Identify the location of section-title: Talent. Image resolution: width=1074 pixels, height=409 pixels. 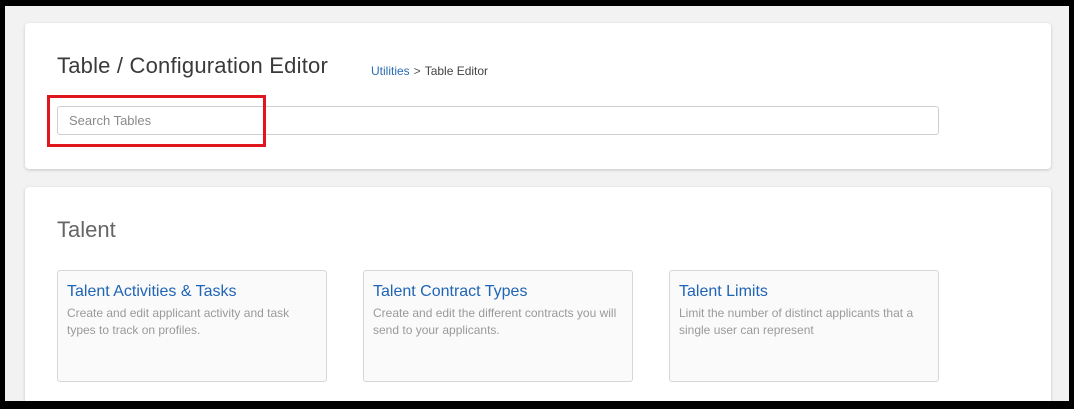
(86, 229).